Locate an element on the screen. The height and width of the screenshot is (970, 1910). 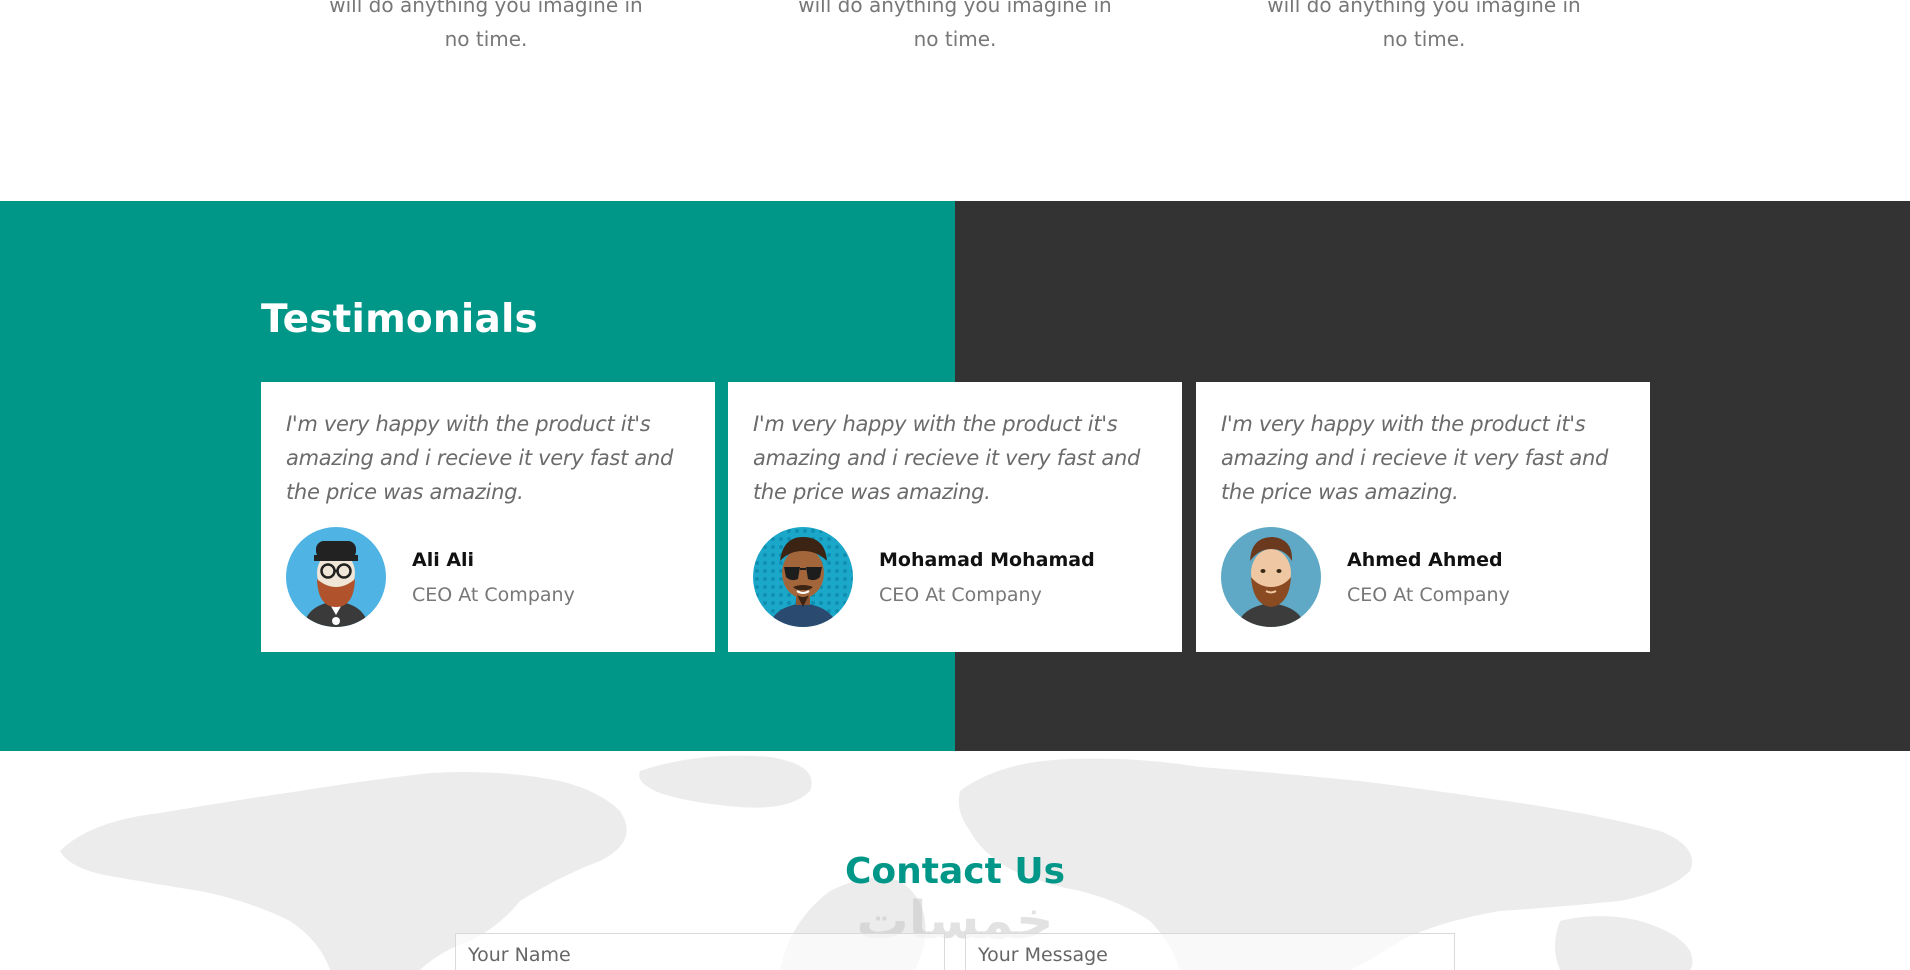
testimonial-person: Ahmed Ahmed CEO At Company is located at coordinates (1365, 577).